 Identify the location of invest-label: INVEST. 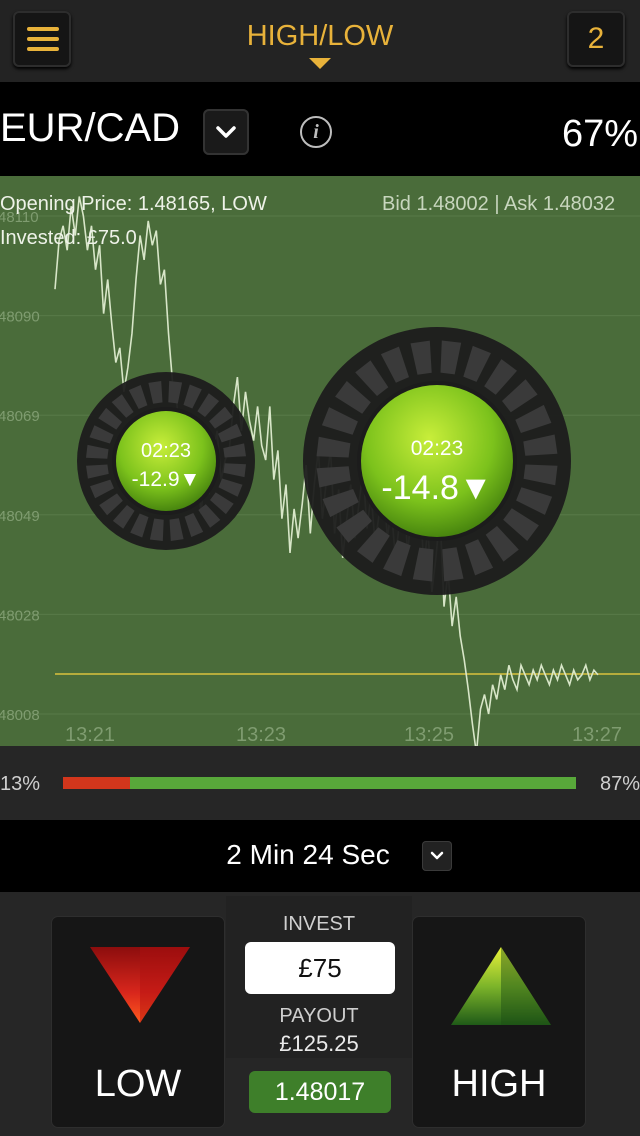
(319, 924).